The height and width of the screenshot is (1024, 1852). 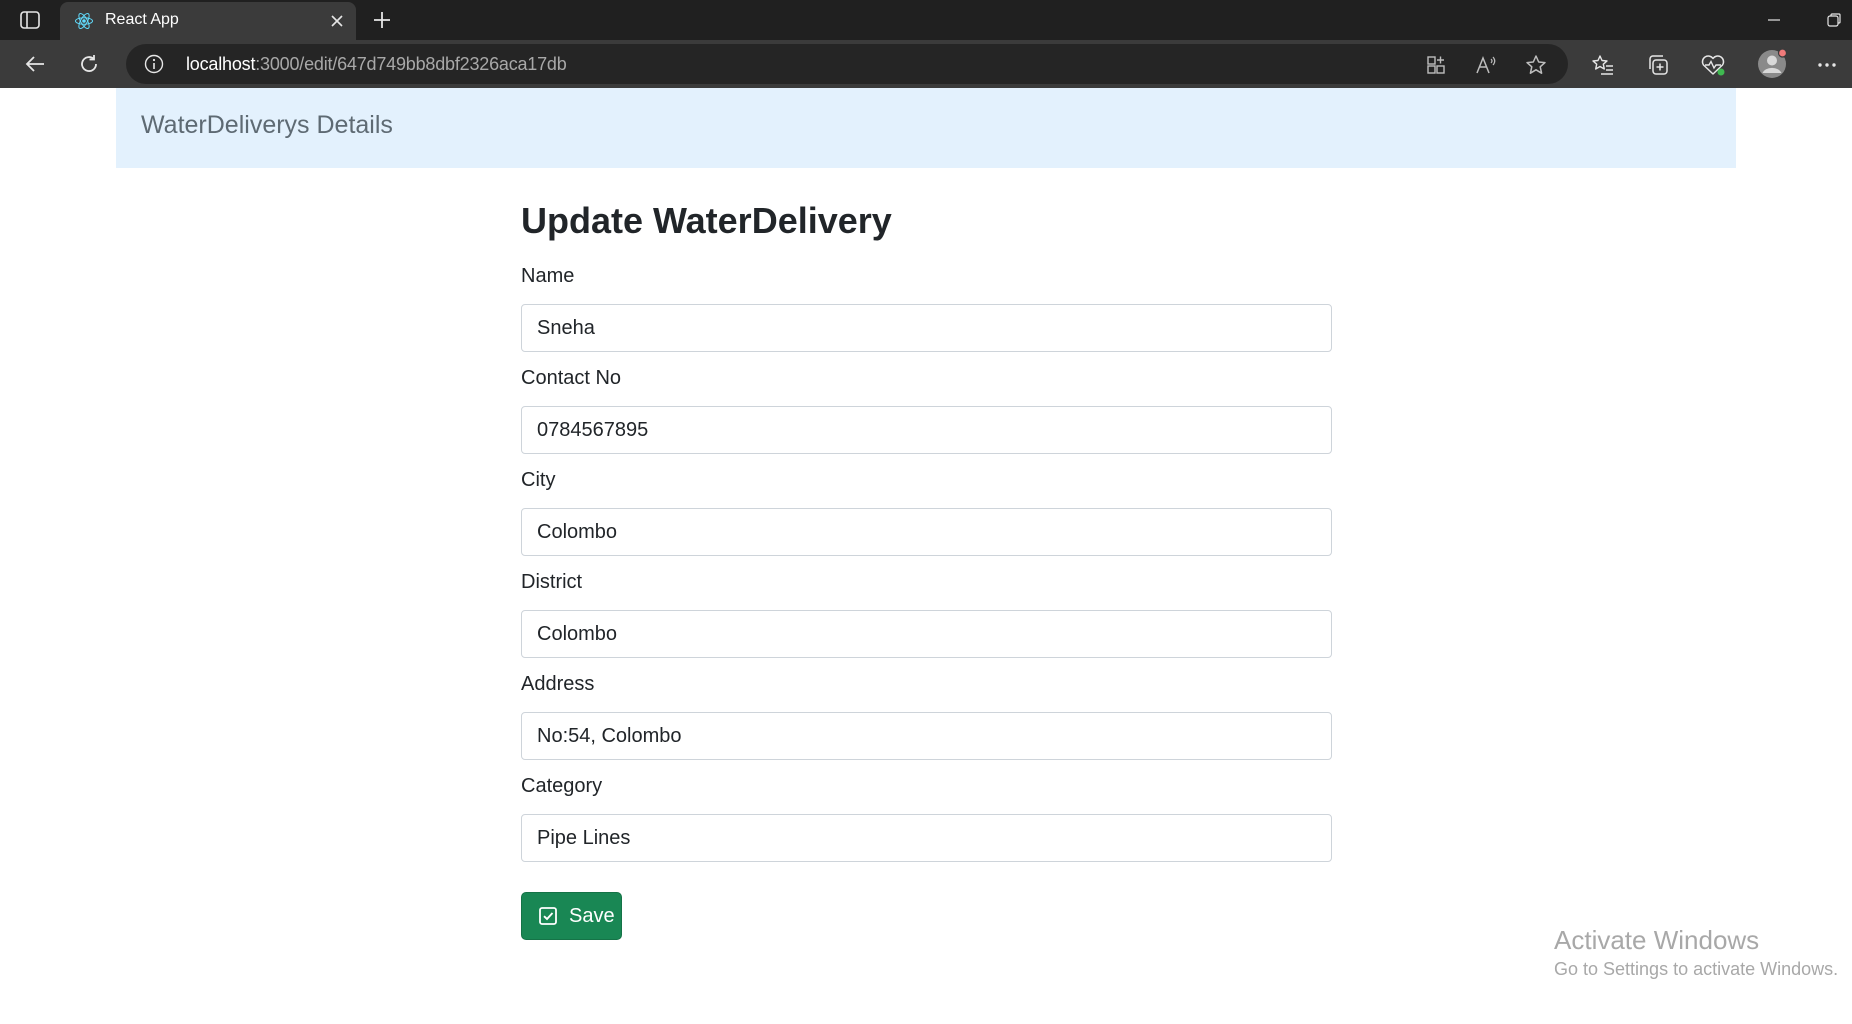 What do you see at coordinates (926, 838) in the screenshot?
I see `category-input` at bounding box center [926, 838].